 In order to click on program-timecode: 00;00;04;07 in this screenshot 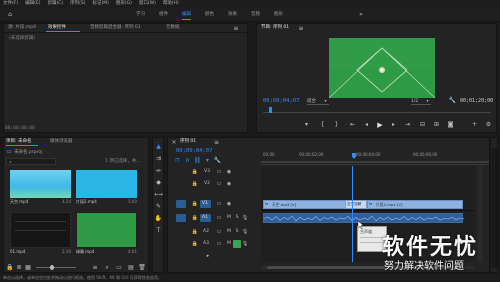, I will do `click(281, 101)`.